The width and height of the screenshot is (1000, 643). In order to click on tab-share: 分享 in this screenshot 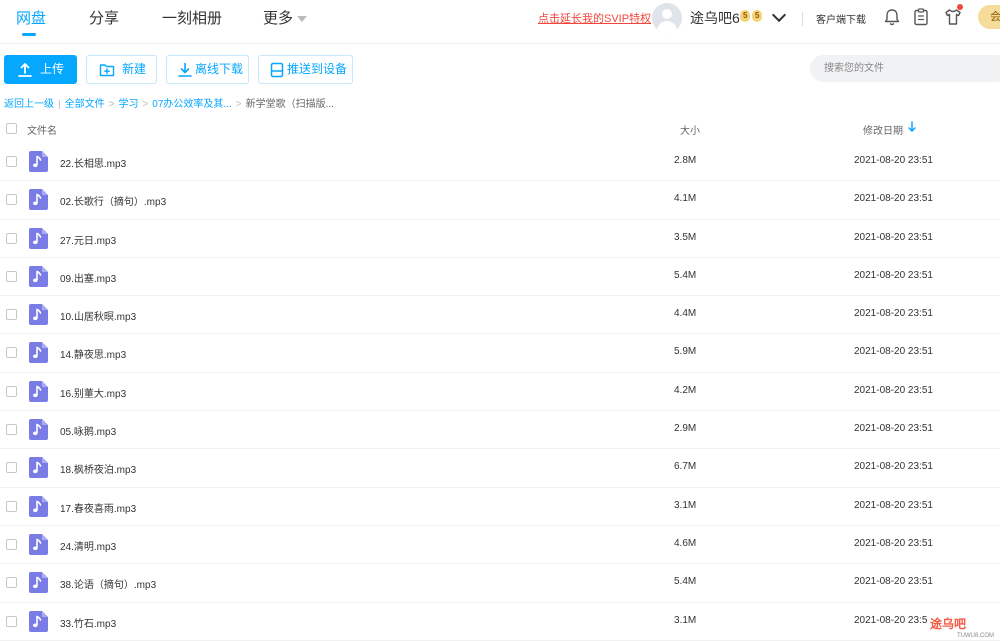, I will do `click(104, 17)`.